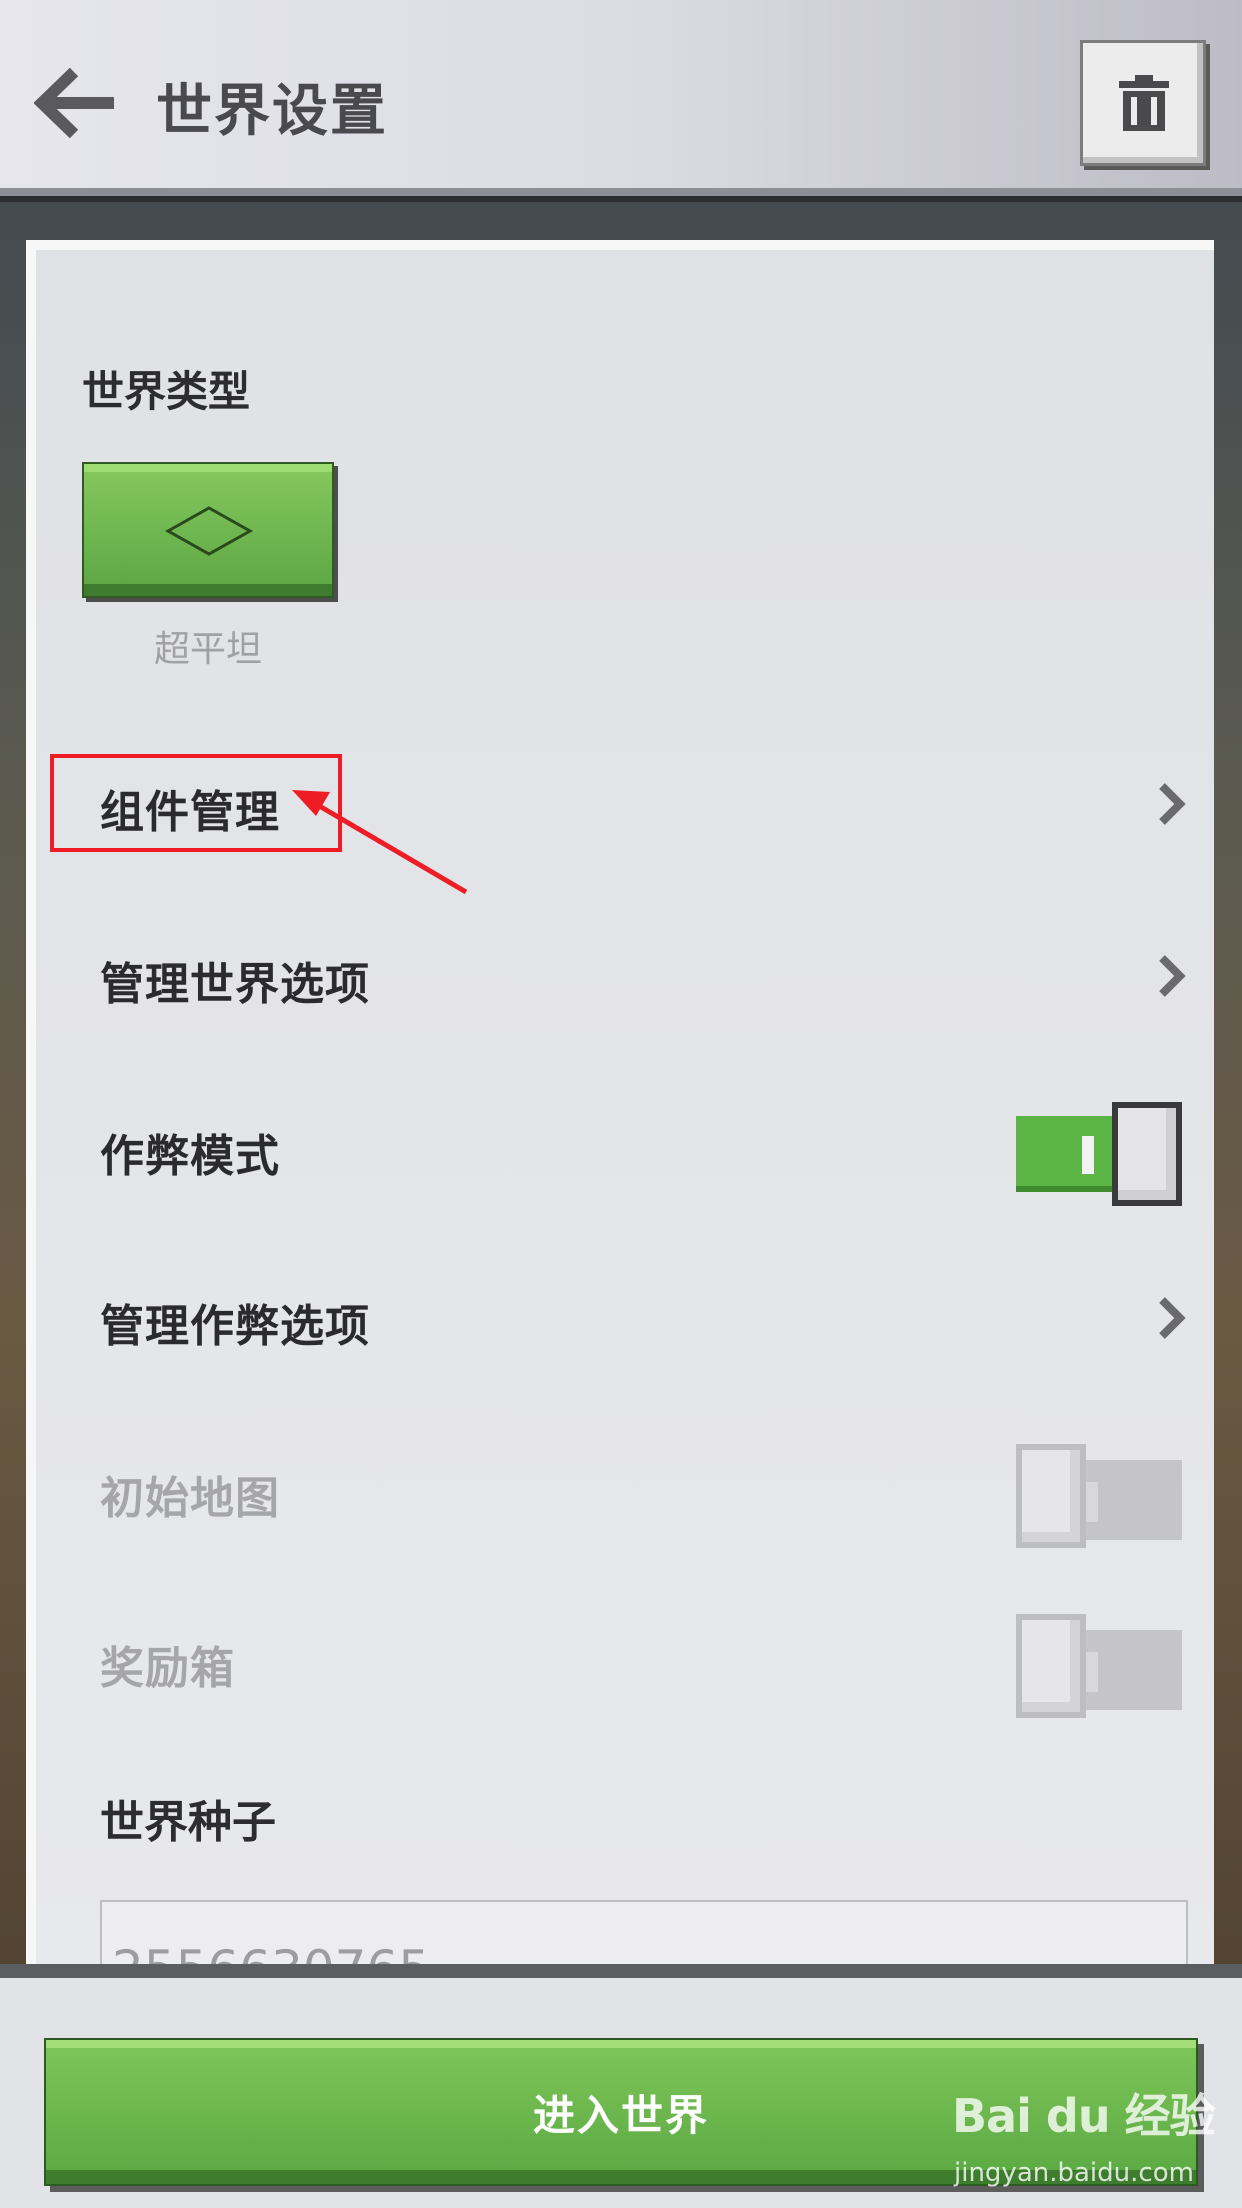 This screenshot has width=1242, height=2208. What do you see at coordinates (167, 1668) in the screenshot?
I see `bonus-chest-label: 奖励箱` at bounding box center [167, 1668].